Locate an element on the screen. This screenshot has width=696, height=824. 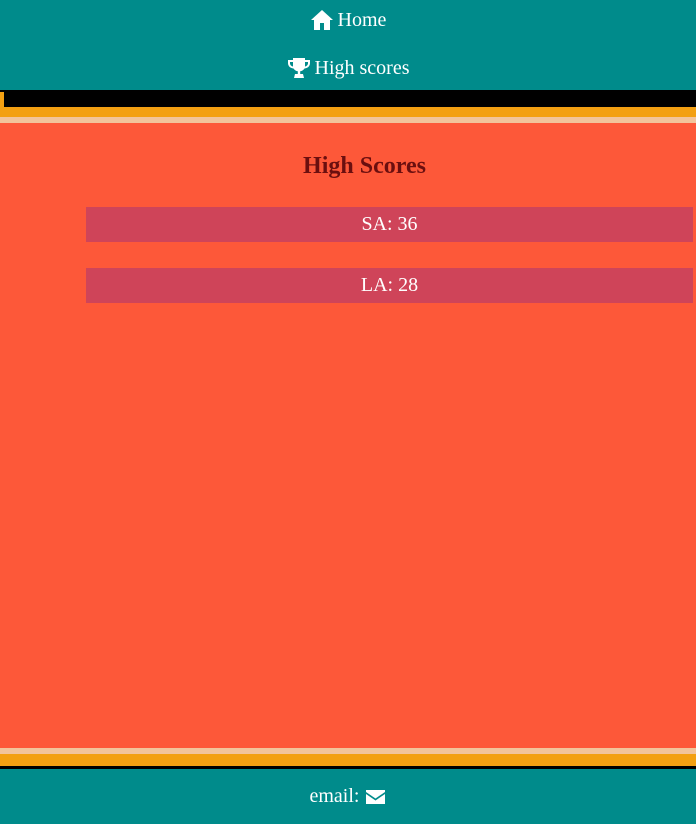
email-link is located at coordinates (375, 797).